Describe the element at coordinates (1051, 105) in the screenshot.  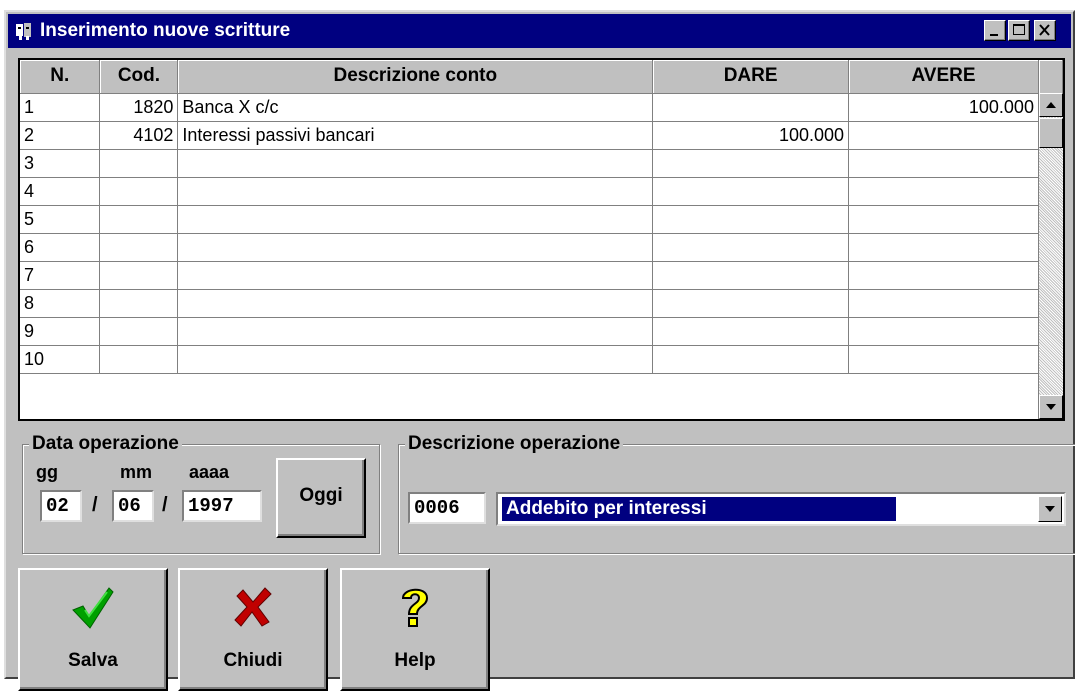
I see `scroll-up-button` at that location.